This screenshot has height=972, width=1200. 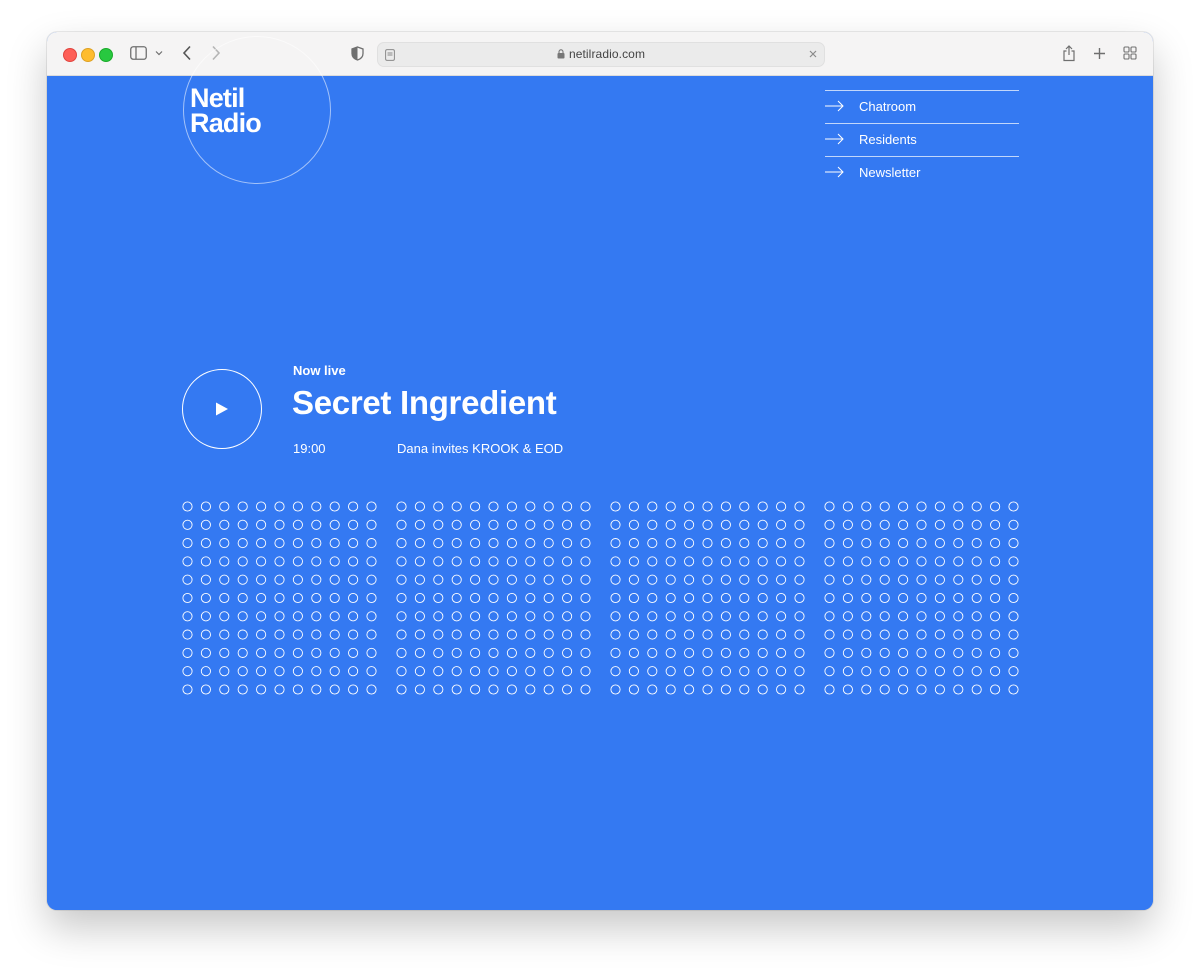 I want to click on address-bar: netilradio.com, so click(x=601, y=54).